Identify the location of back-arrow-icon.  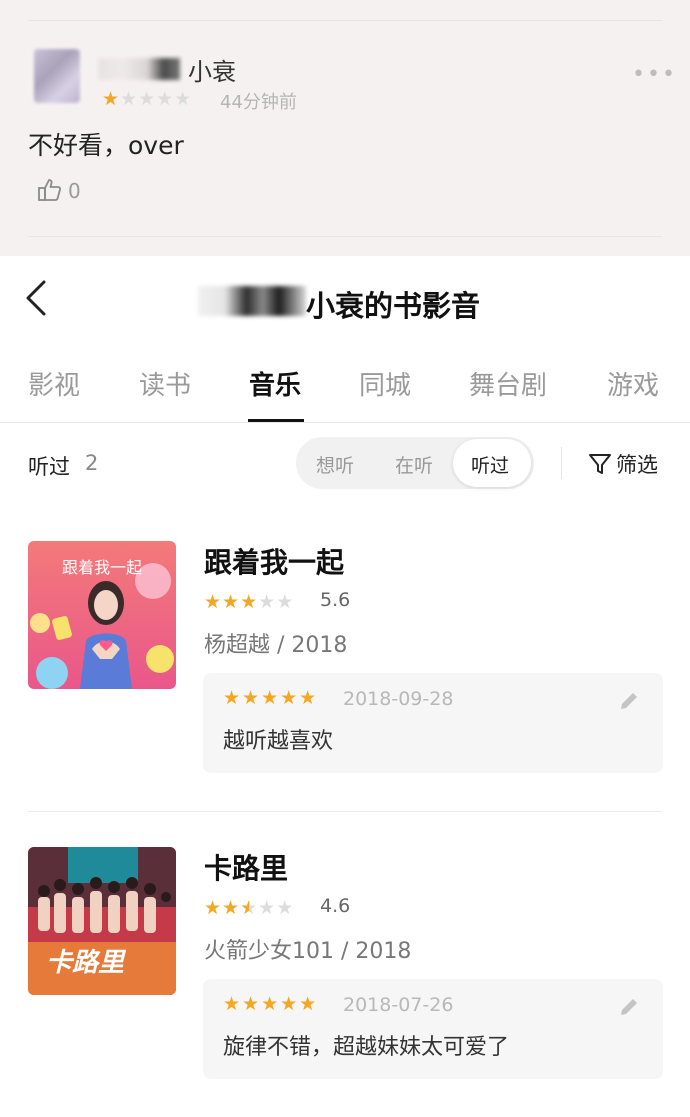
(37, 298).